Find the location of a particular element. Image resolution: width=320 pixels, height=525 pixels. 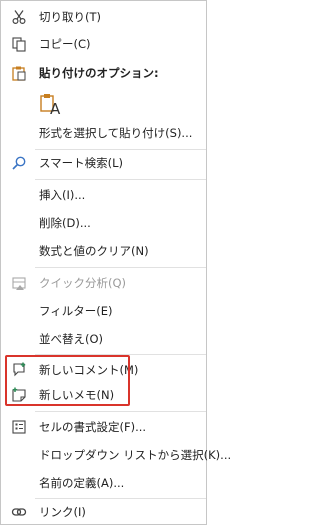

quick-analysis-icon is located at coordinates (19, 283).